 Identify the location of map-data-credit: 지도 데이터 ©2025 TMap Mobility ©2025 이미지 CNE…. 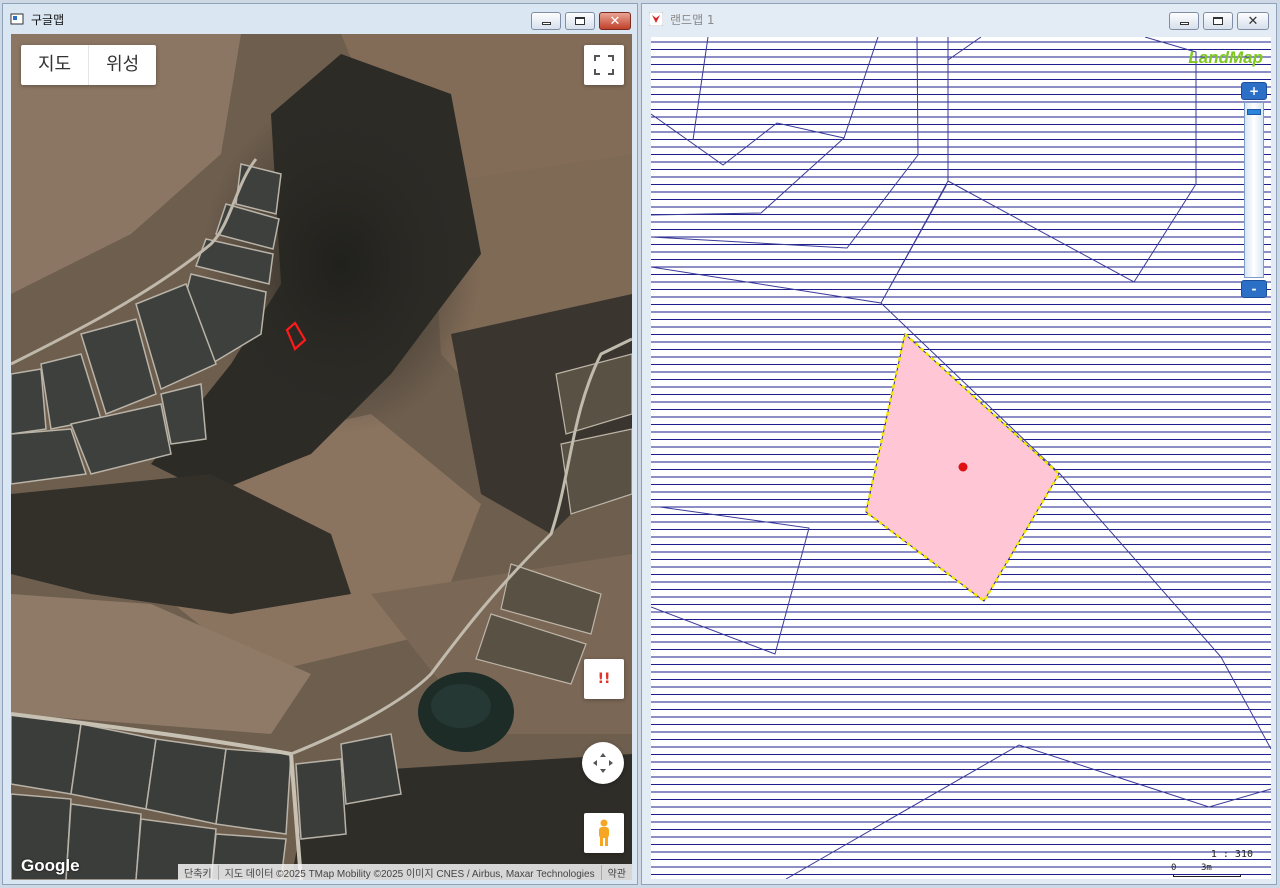
(409, 872).